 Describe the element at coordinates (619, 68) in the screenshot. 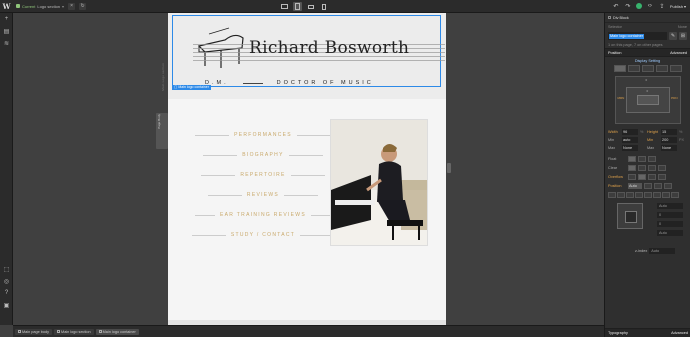

I see `display-block-button` at that location.